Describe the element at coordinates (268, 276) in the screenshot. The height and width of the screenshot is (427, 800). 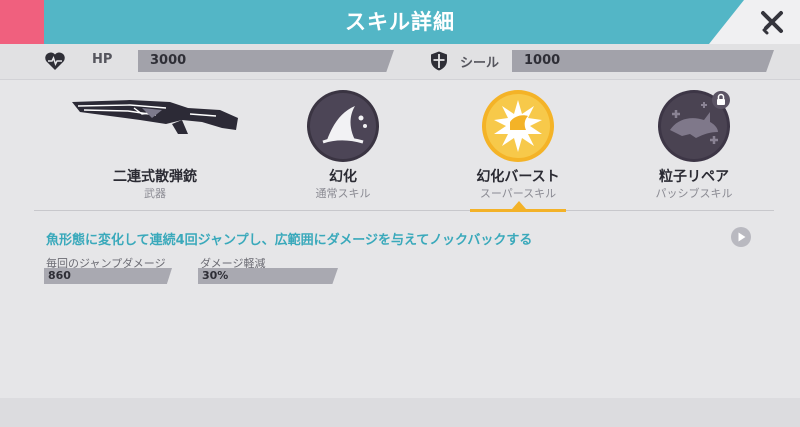
I see `param-value-bar: 30%` at that location.